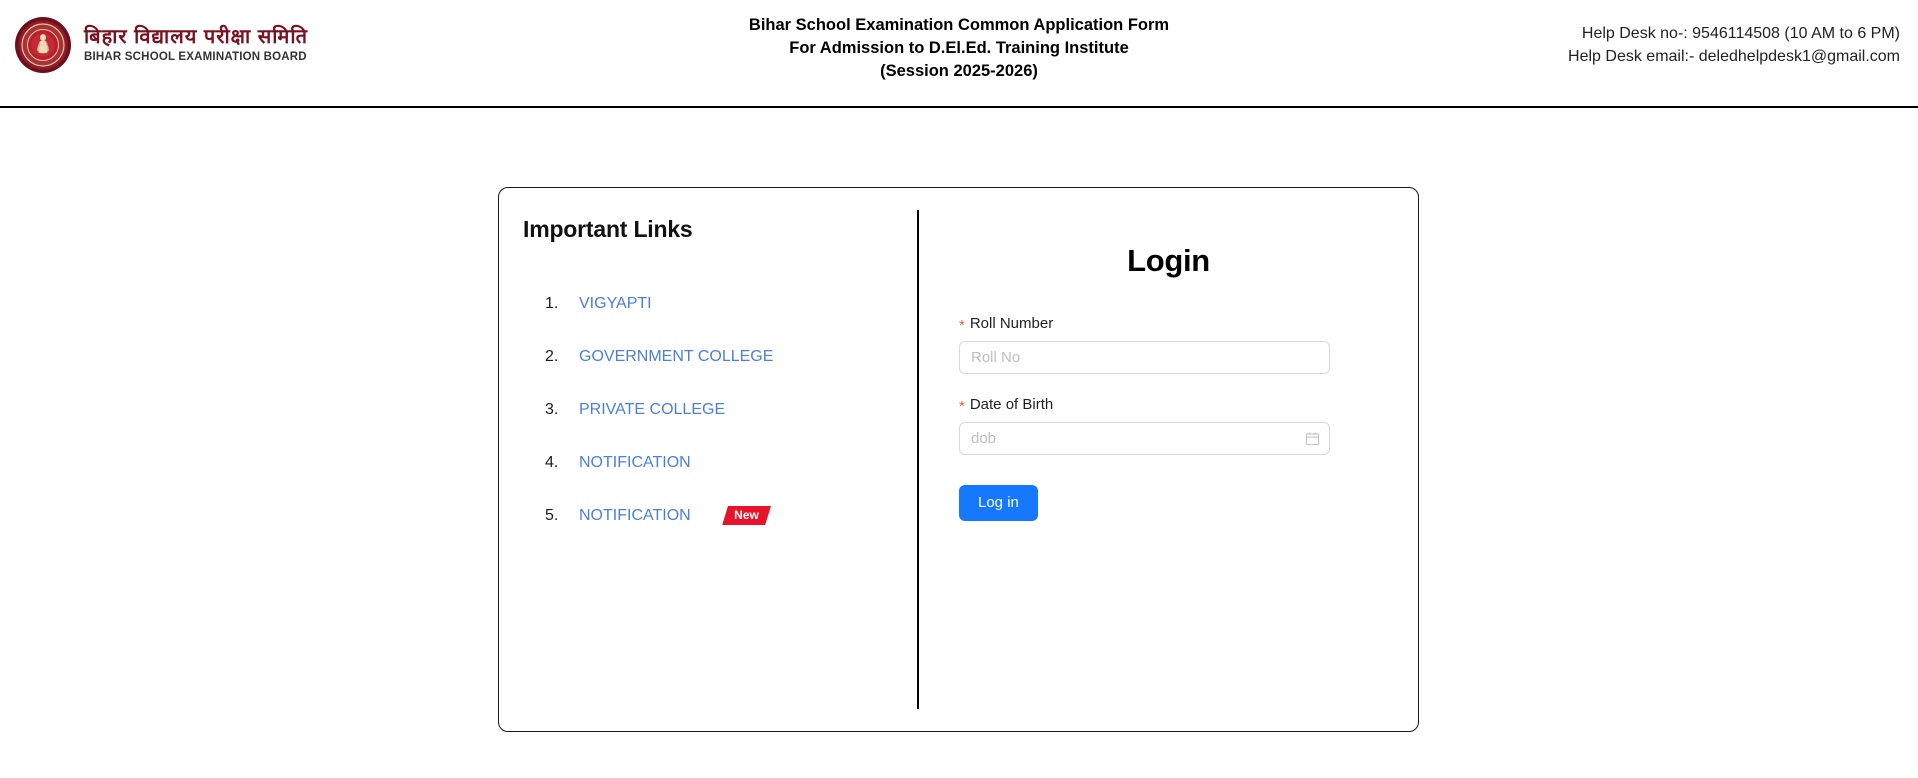 Image resolution: width=1918 pixels, height=778 pixels. What do you see at coordinates (1168, 418) in the screenshot?
I see `login-form: * Roll Number * Date of Birth` at bounding box center [1168, 418].